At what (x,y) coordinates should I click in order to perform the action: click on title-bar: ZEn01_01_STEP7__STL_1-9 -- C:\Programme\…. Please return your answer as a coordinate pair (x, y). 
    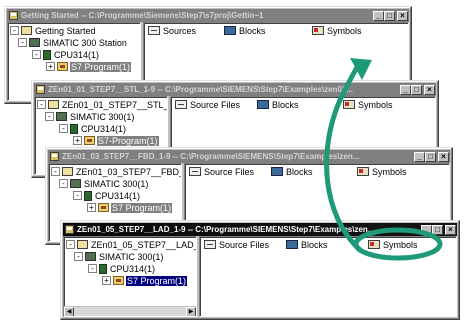
    Looking at the image, I should click on (235, 89).